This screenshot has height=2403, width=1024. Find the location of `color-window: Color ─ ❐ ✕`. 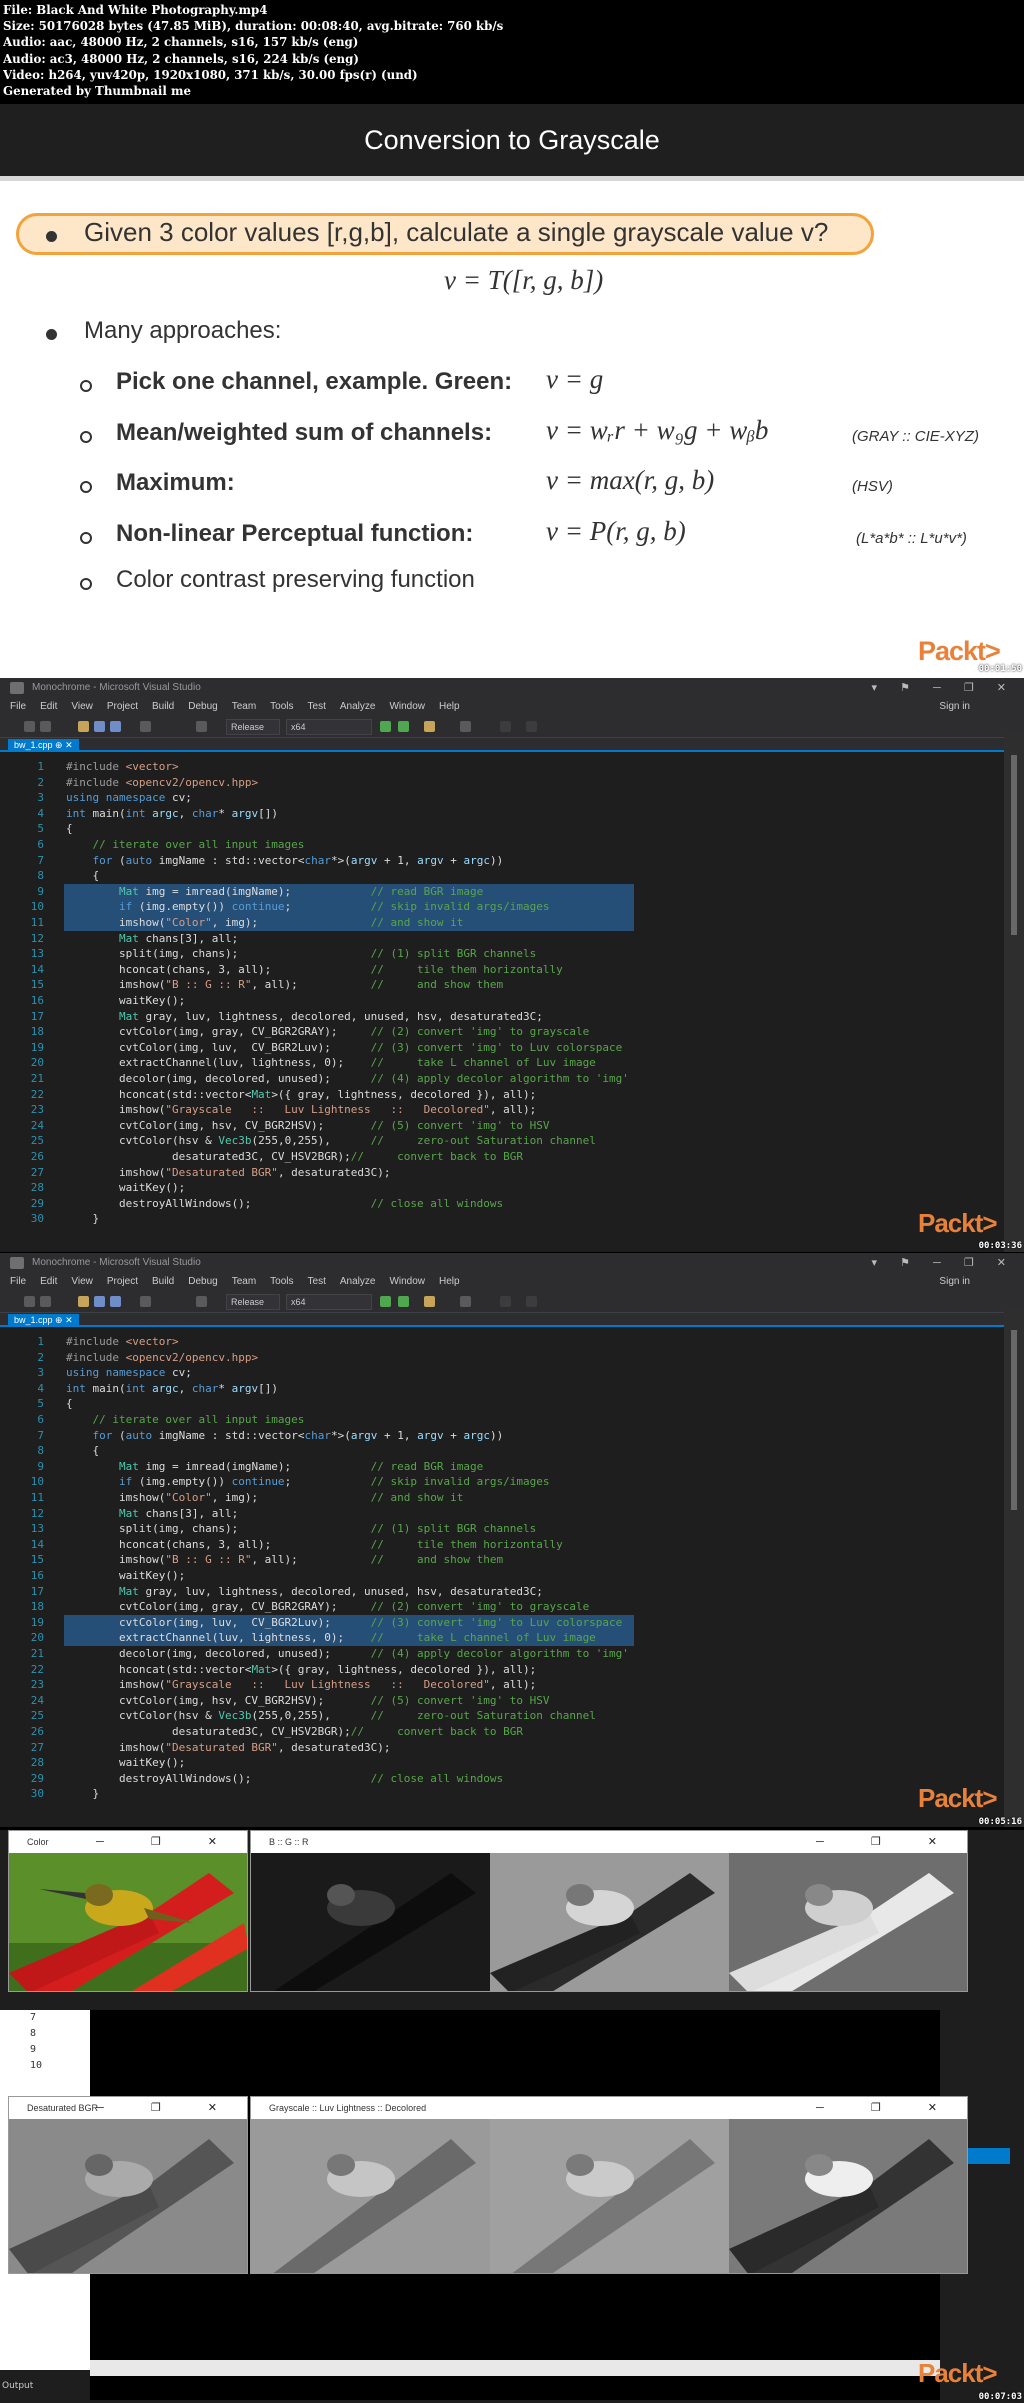

color-window: Color ─ ❐ ✕ is located at coordinates (128, 1911).